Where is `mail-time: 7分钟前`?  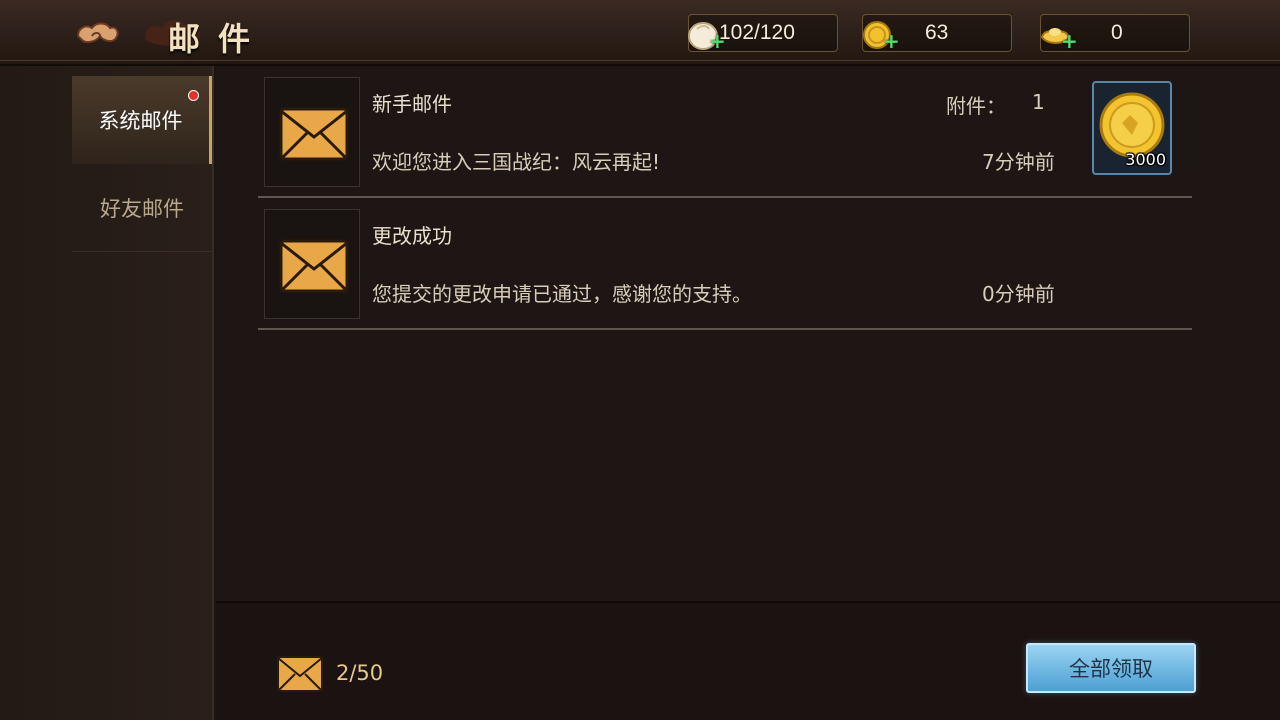
mail-time: 7分钟前 is located at coordinates (1018, 162).